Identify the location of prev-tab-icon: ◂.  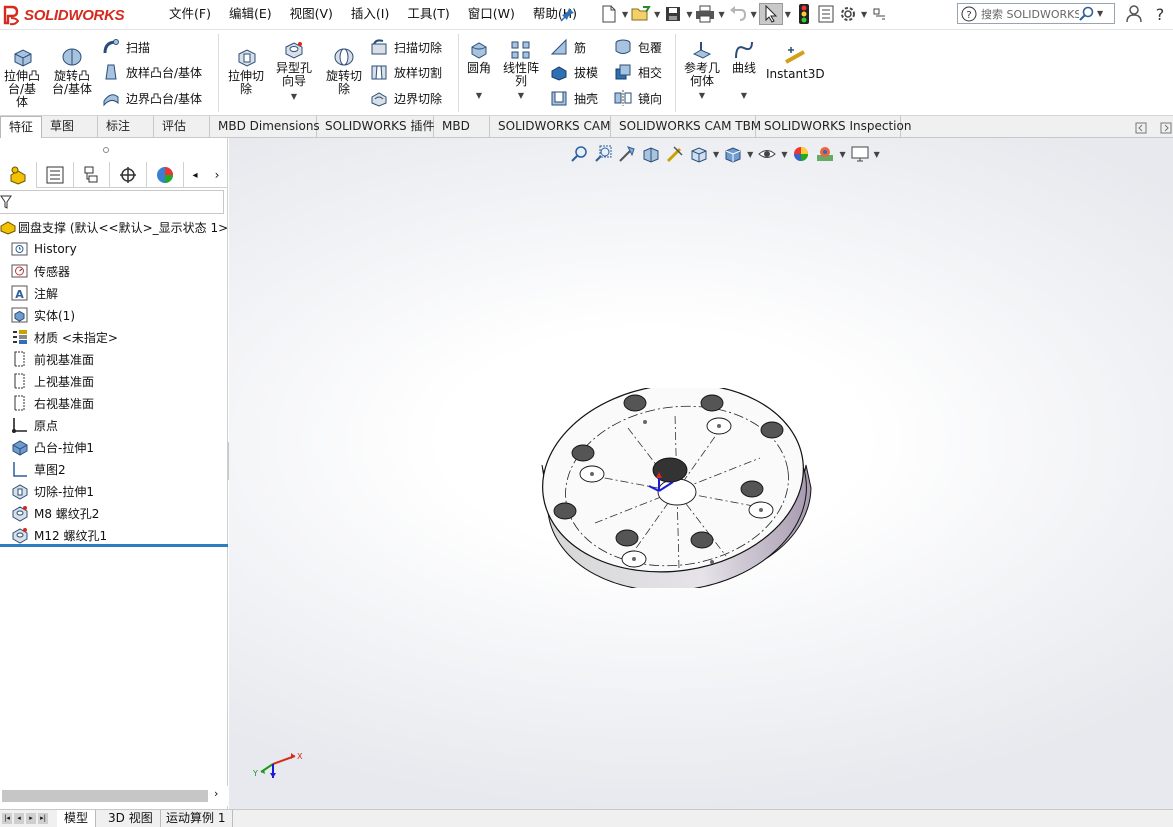
(19, 818).